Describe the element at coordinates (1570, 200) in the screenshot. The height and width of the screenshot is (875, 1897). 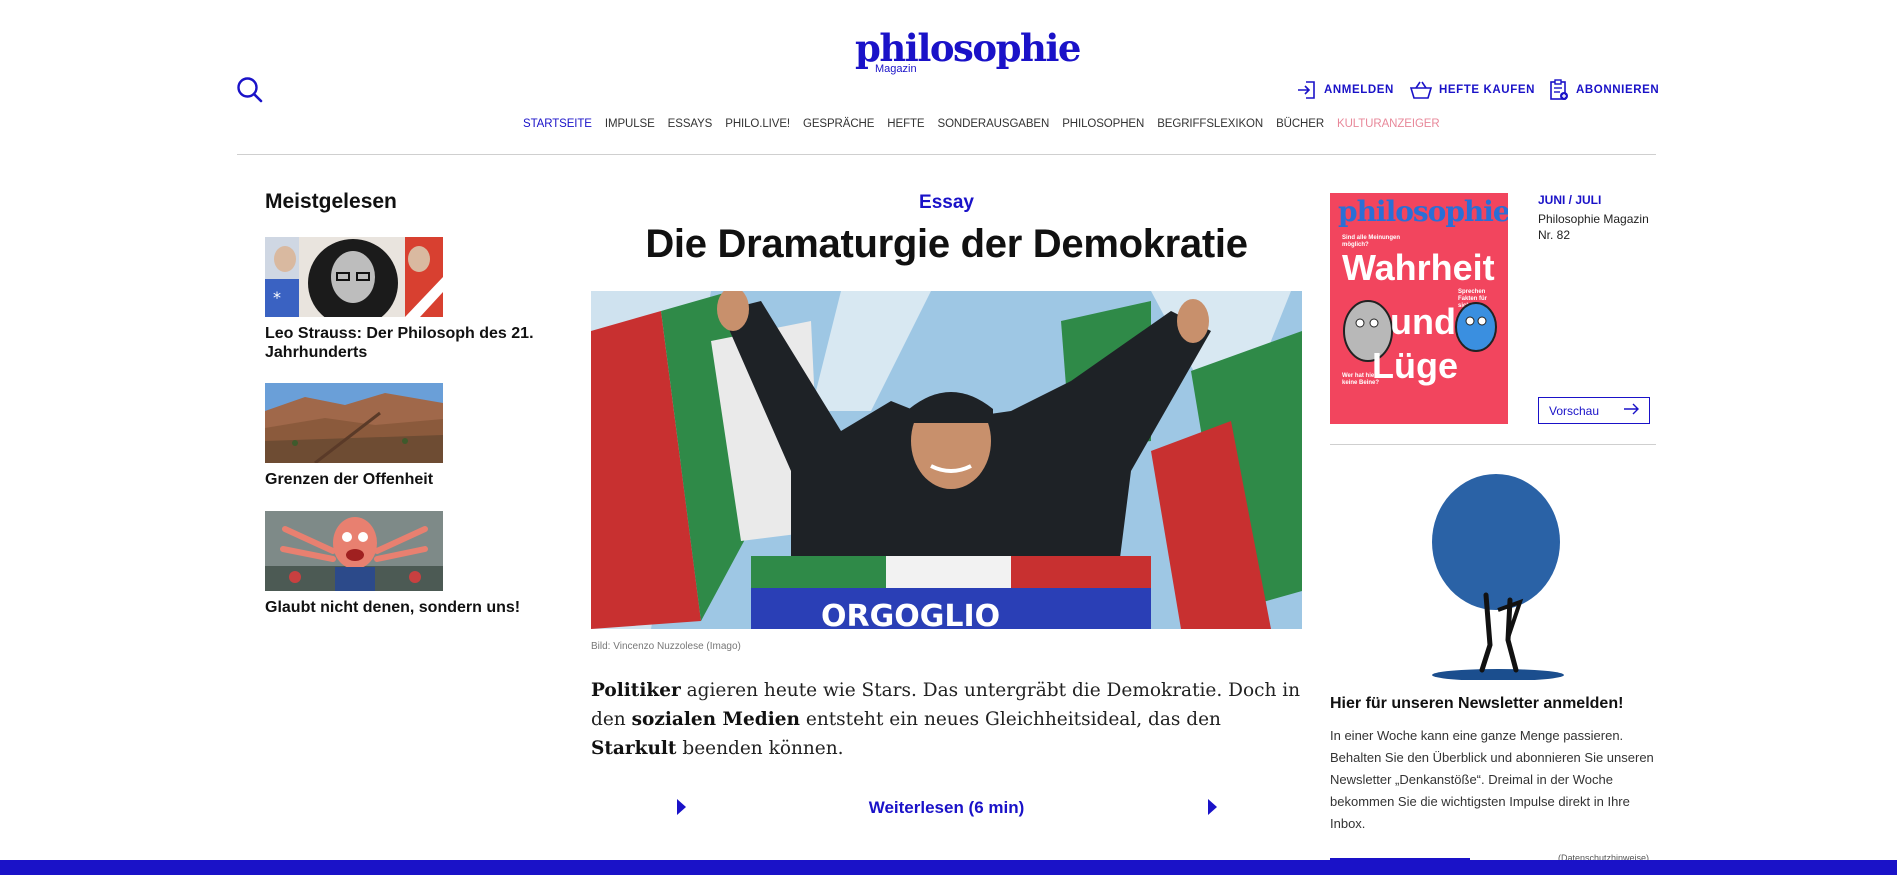
I see `issue-date: JUNI / JULI` at that location.